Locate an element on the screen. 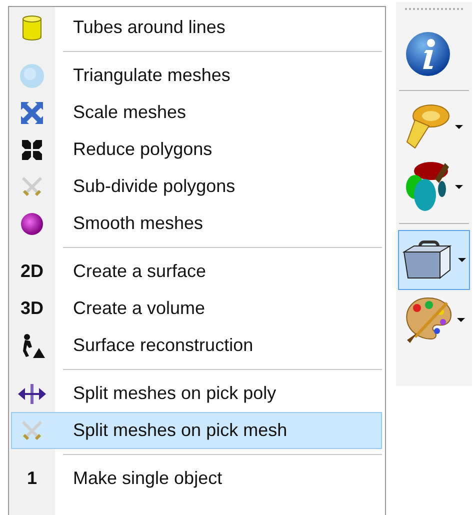 This screenshot has width=474, height=515. icon-label: 2D is located at coordinates (32, 271).